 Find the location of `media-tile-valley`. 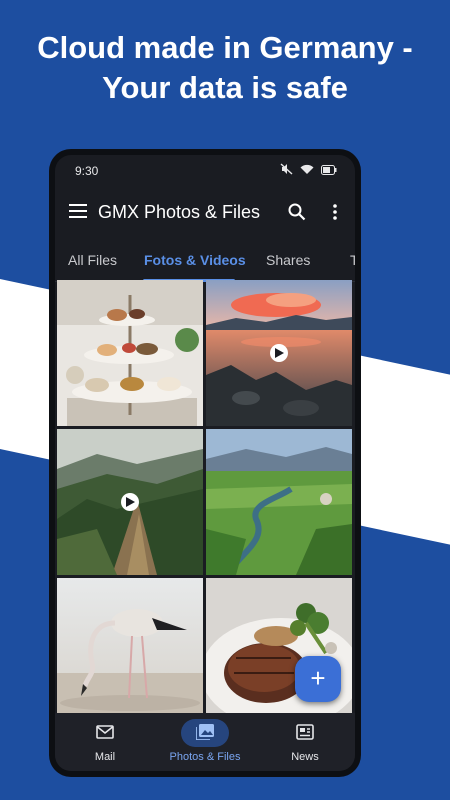

media-tile-valley is located at coordinates (279, 502).